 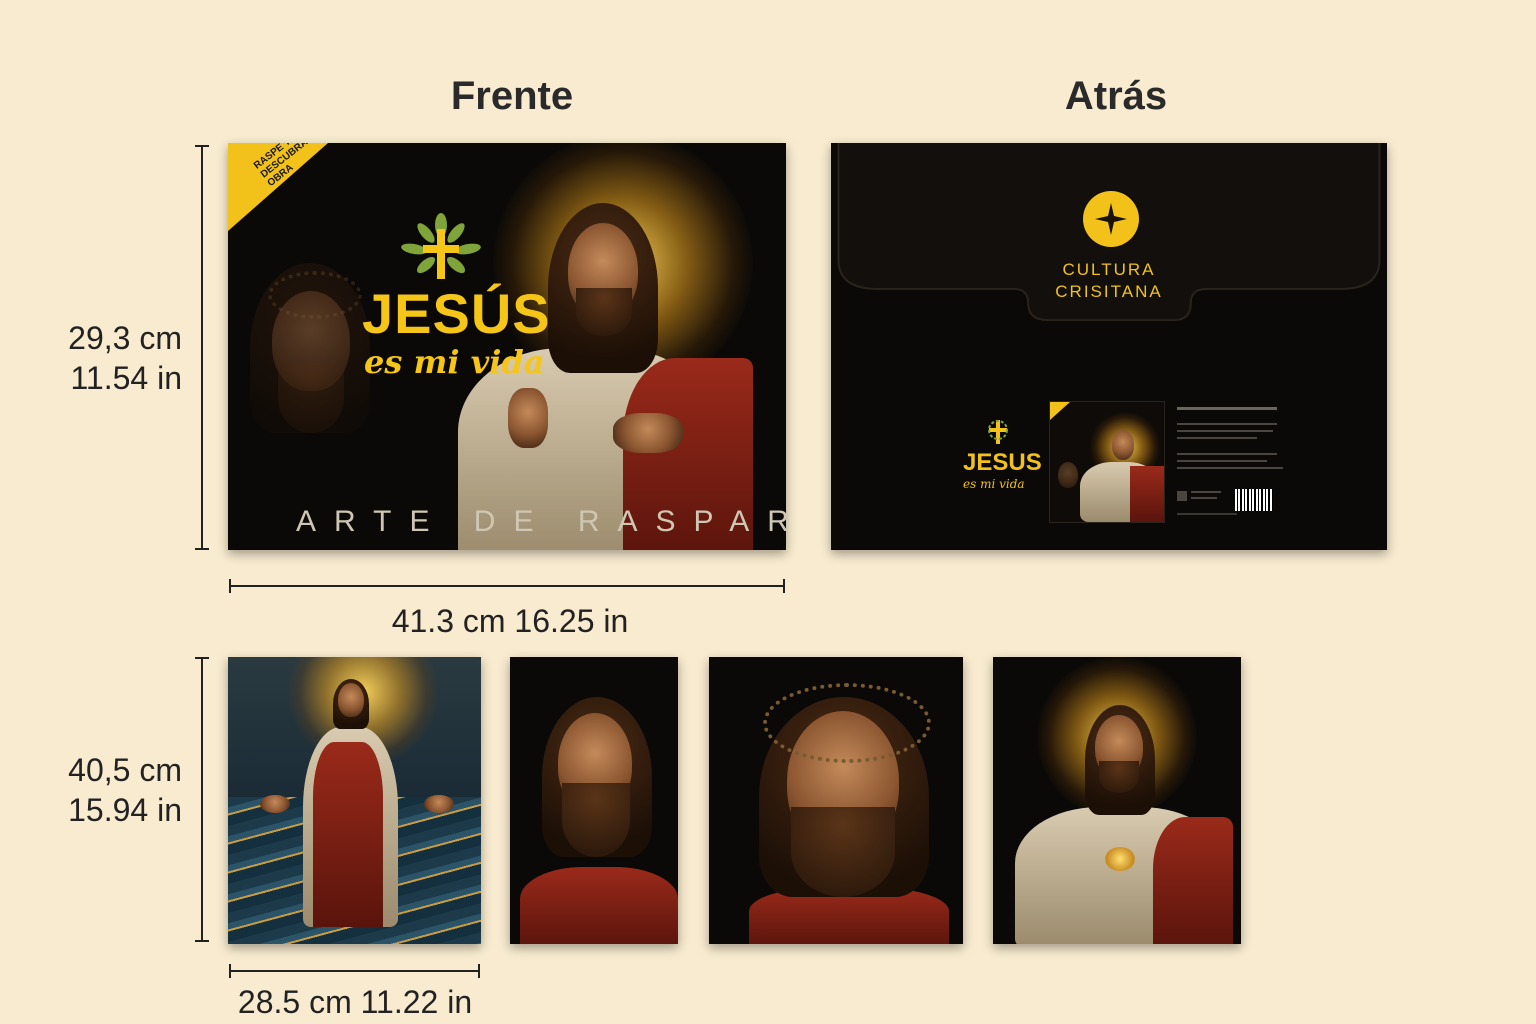 I want to click on cover-height-label: 29,3 cm 11.54 in, so click(x=101, y=358).